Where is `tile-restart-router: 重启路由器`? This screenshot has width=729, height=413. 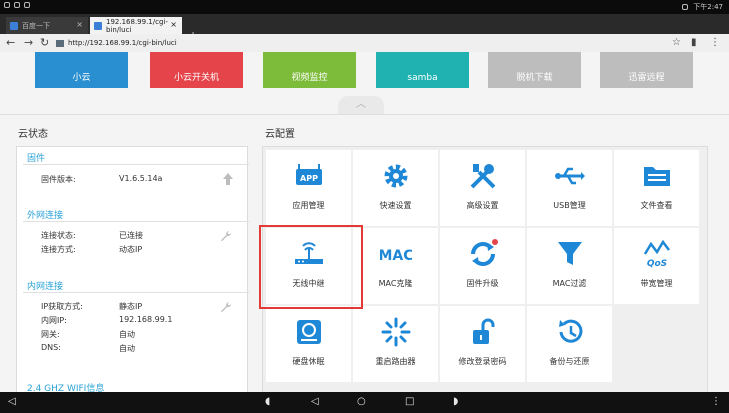
tile-restart-router: 重启路由器 is located at coordinates (395, 344).